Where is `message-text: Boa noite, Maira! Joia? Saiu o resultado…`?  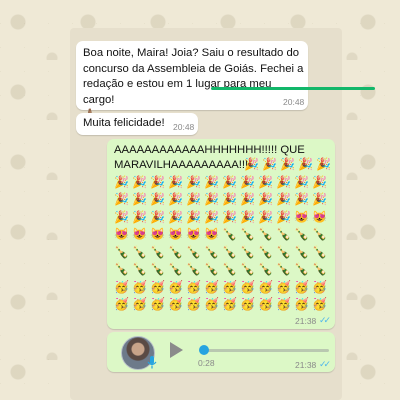 message-text: Boa noite, Maira! Joia? Saiu o resultado… is located at coordinates (194, 85).